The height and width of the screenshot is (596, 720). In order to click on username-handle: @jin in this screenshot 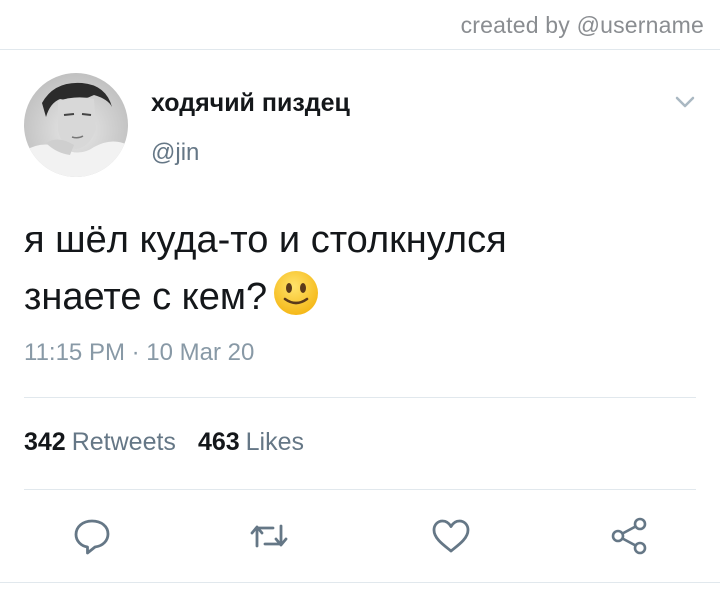, I will do `click(175, 153)`.